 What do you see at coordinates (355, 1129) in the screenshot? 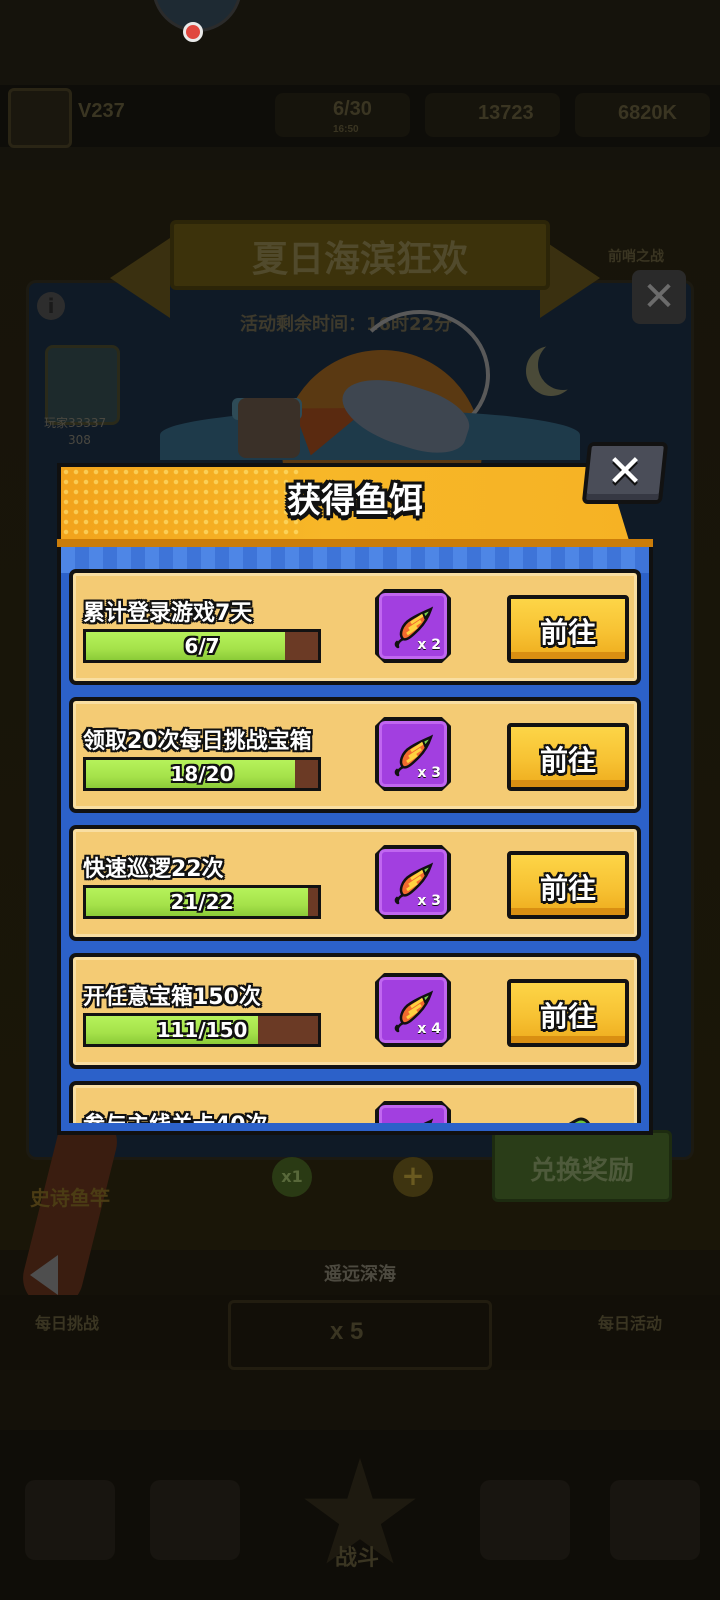
I see `modal-bottom-edge` at bounding box center [355, 1129].